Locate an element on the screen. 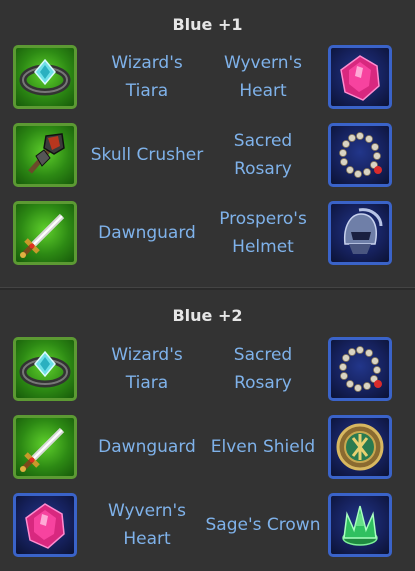 The width and height of the screenshot is (415, 571). section-title: Blue +1 is located at coordinates (207, 24).